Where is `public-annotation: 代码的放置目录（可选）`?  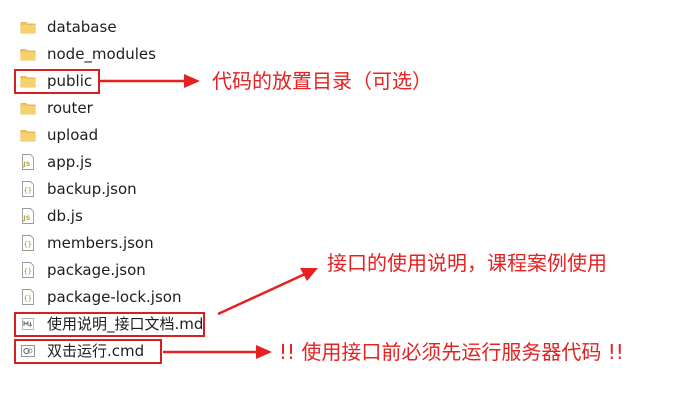 public-annotation: 代码的放置目录（可选） is located at coordinates (322, 81).